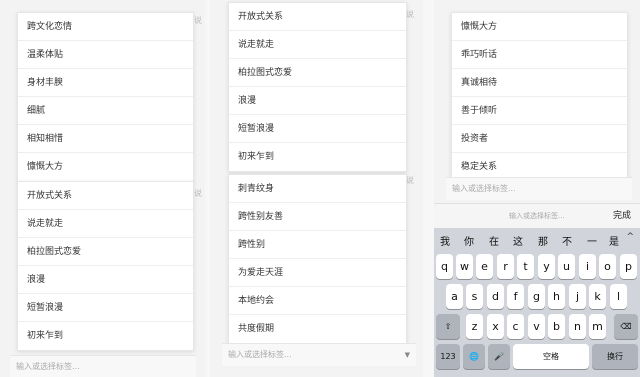 Image resolution: width=640 pixels, height=377 pixels. Describe the element at coordinates (105, 139) in the screenshot. I see `tag-option: 相知相惜` at that location.